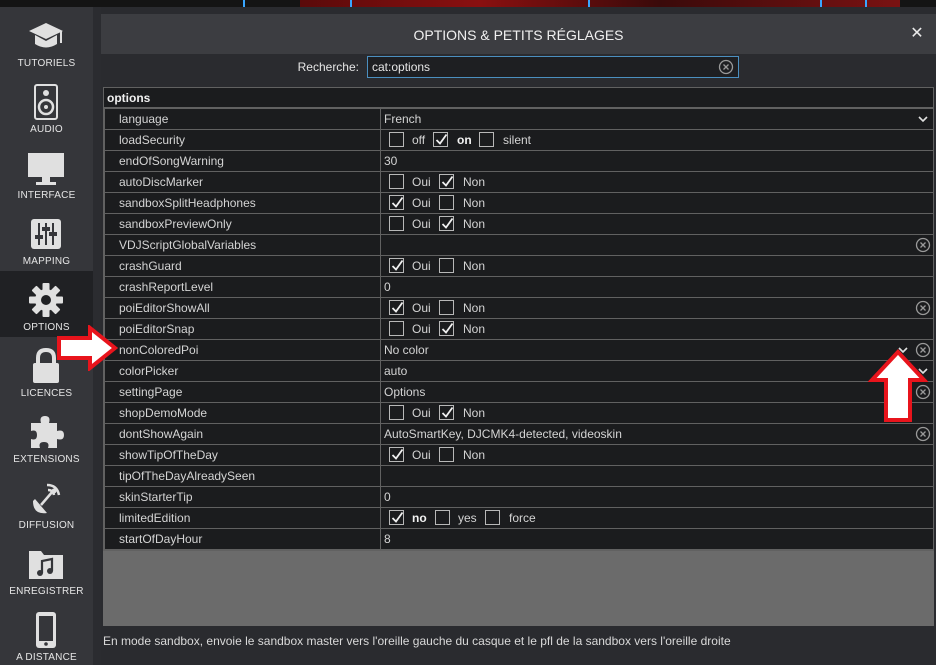 The width and height of the screenshot is (936, 665). What do you see at coordinates (242, 287) in the screenshot?
I see `option-name: crashReportLevel` at bounding box center [242, 287].